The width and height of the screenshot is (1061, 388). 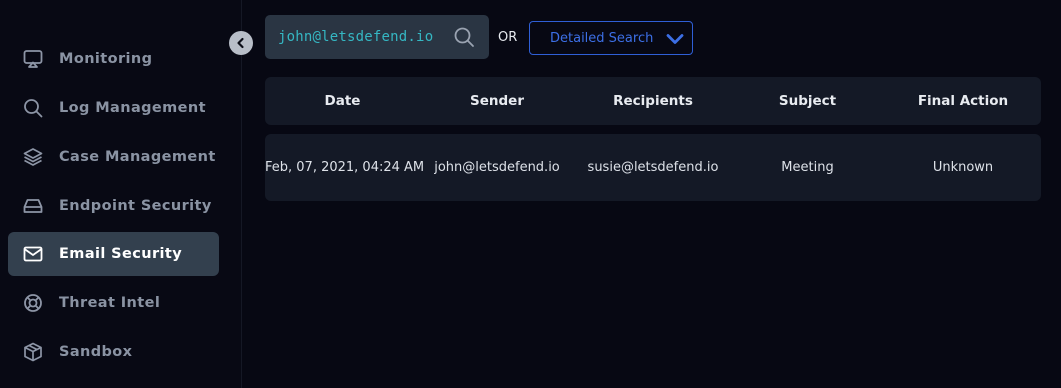 What do you see at coordinates (33, 254) in the screenshot?
I see `mail-icon` at bounding box center [33, 254].